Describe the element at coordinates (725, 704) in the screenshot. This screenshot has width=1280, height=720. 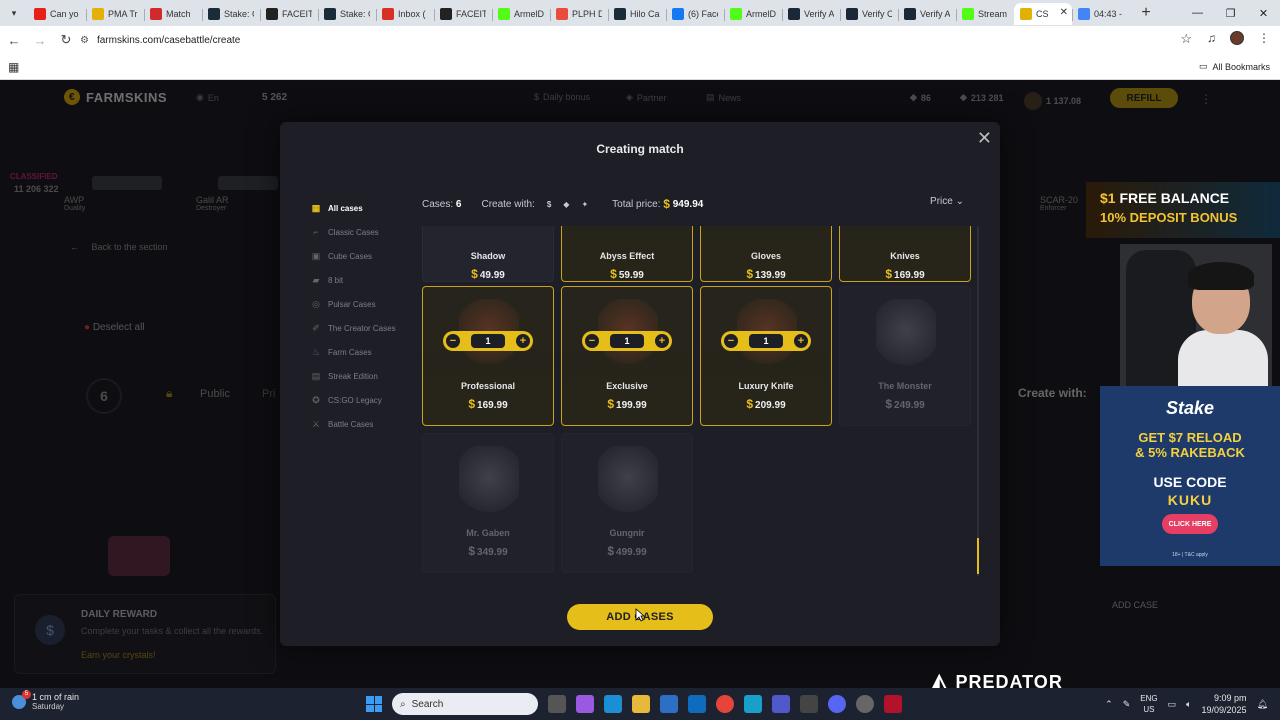
I see `chrome-icon` at that location.